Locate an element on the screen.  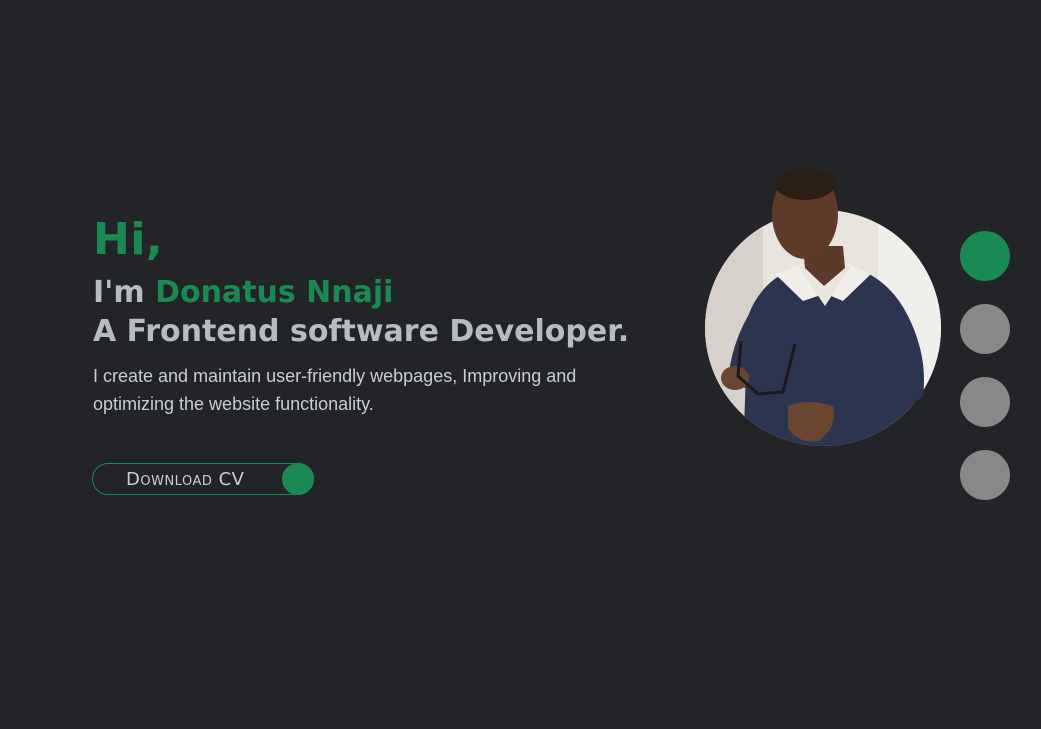
profile-photo is located at coordinates (823, 311).